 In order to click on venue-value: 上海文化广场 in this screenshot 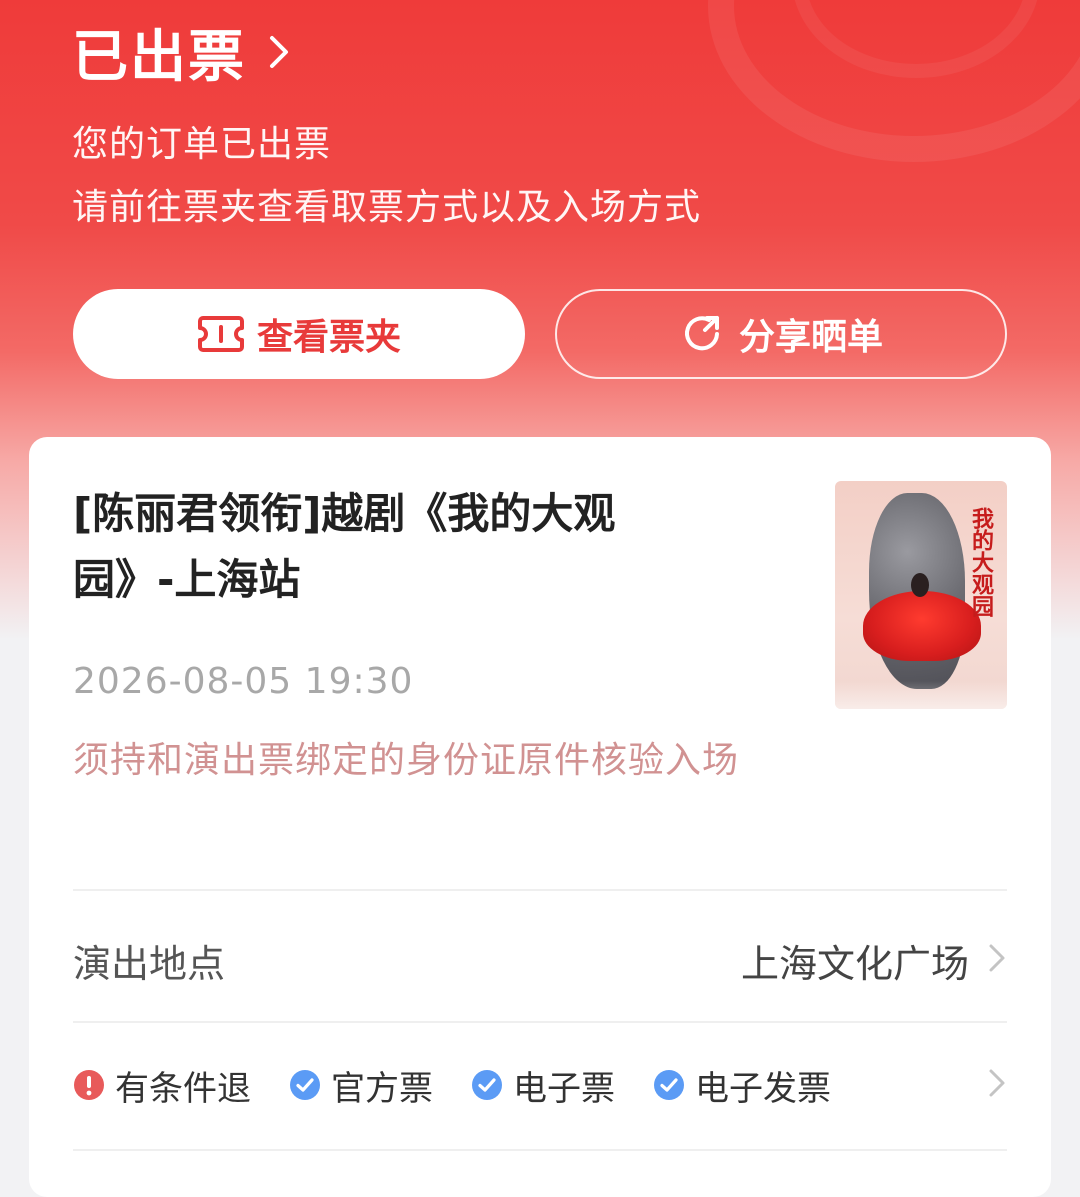, I will do `click(855, 960)`.